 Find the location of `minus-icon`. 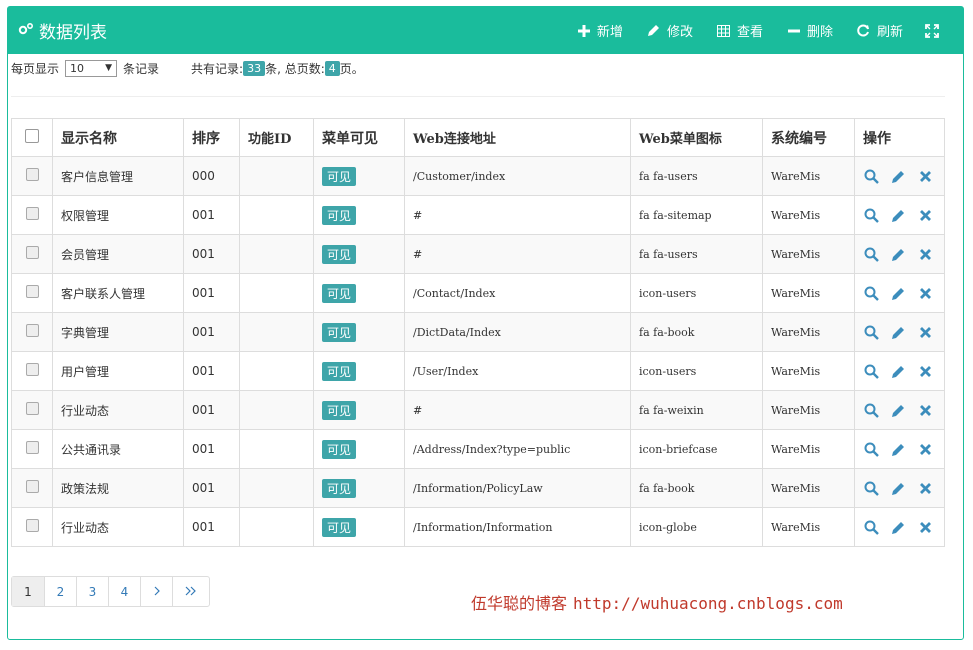

minus-icon is located at coordinates (794, 31).